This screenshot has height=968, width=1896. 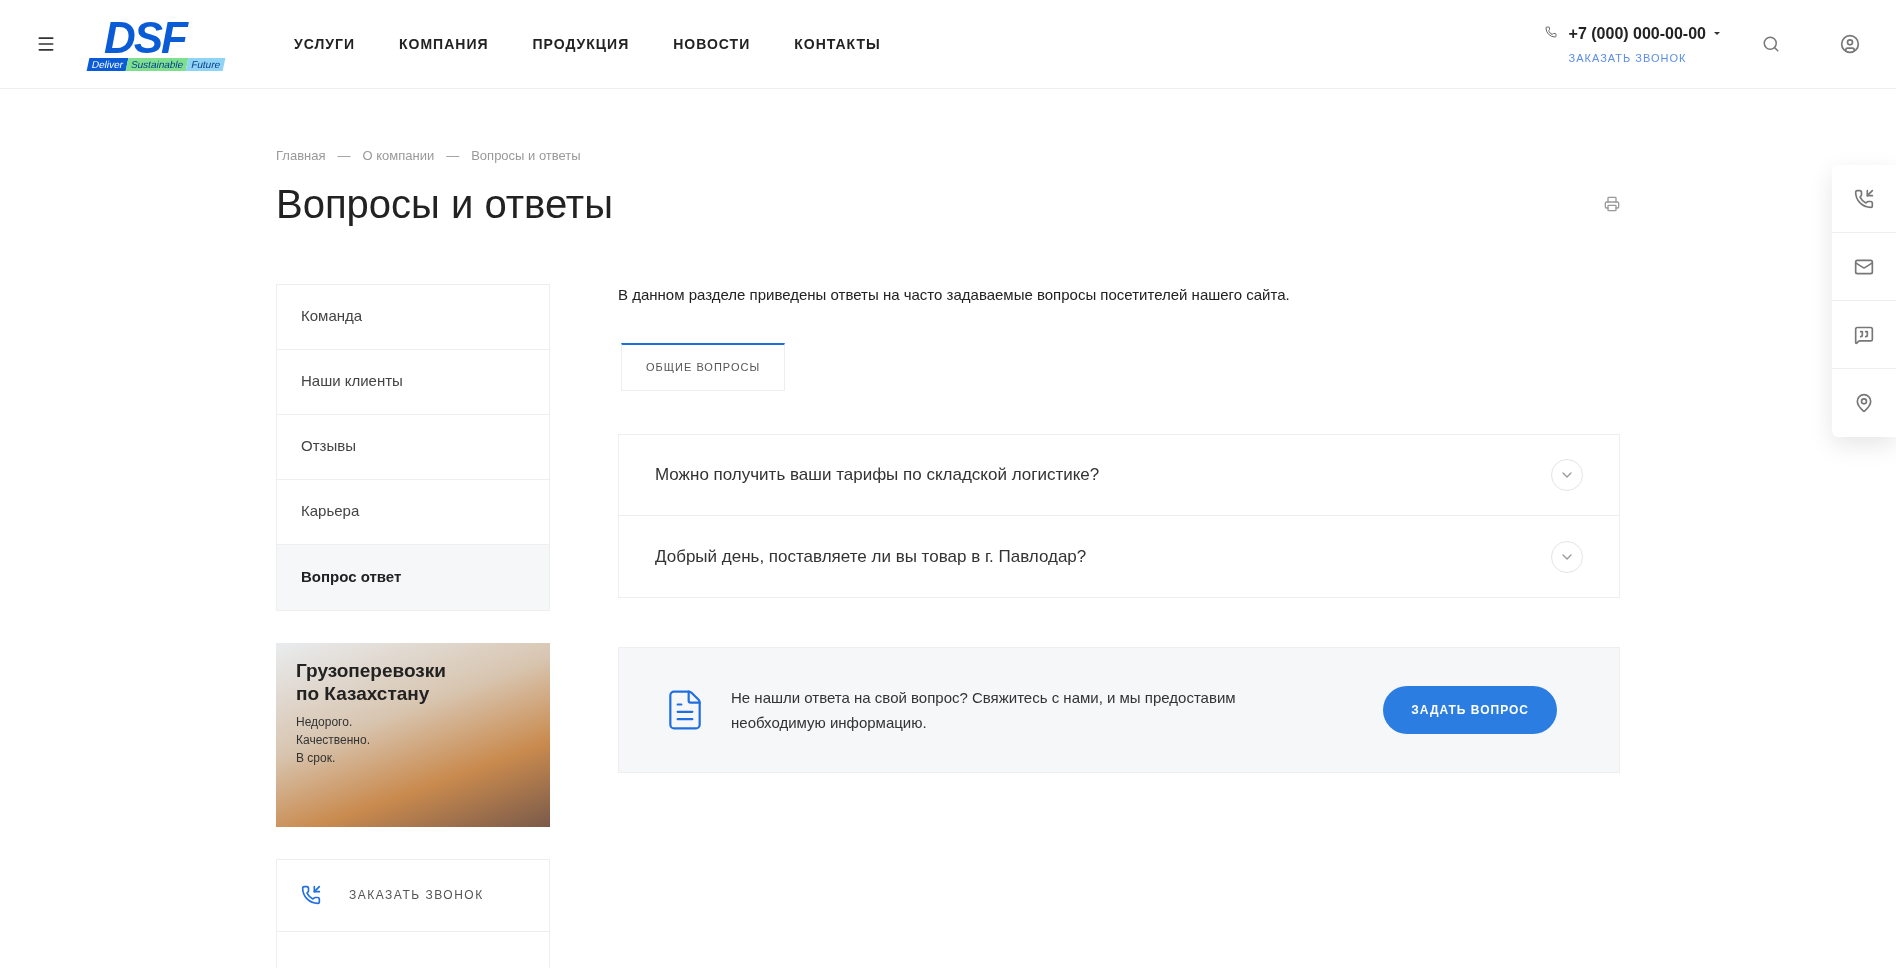 What do you see at coordinates (316, 758) in the screenshot?
I see `banner-text: В срок.` at bounding box center [316, 758].